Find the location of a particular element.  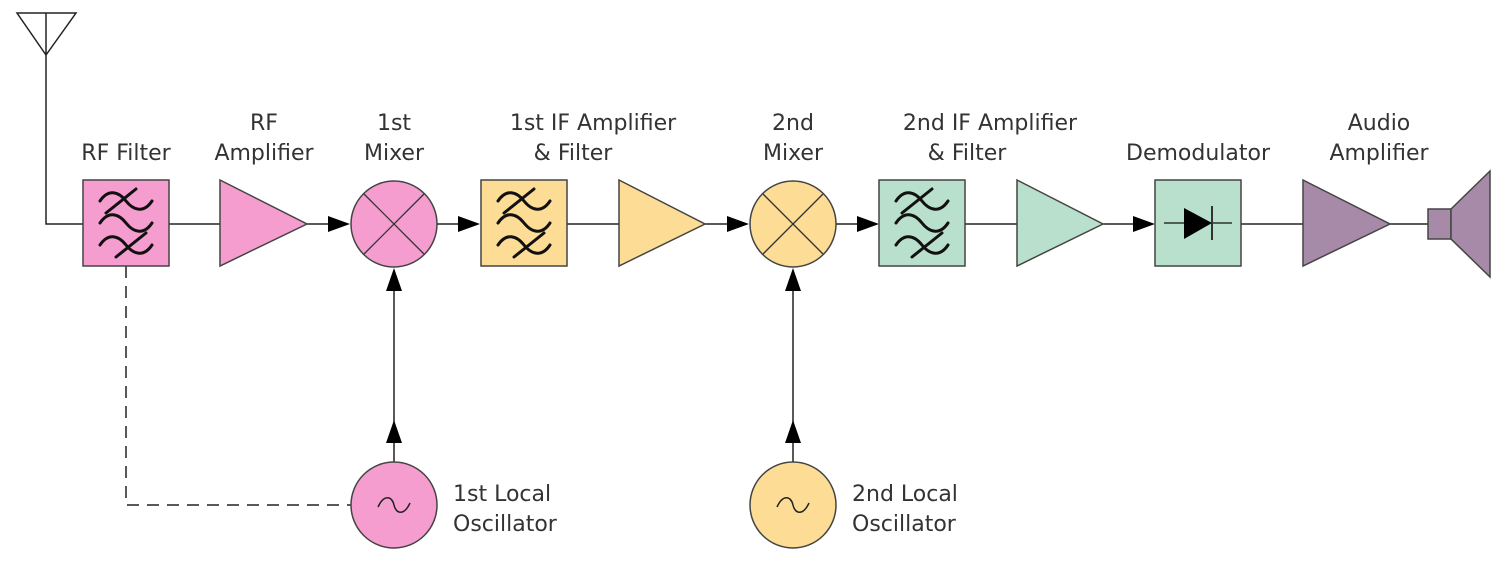

mixer-2-label-1: 2nd is located at coordinates (793, 123).